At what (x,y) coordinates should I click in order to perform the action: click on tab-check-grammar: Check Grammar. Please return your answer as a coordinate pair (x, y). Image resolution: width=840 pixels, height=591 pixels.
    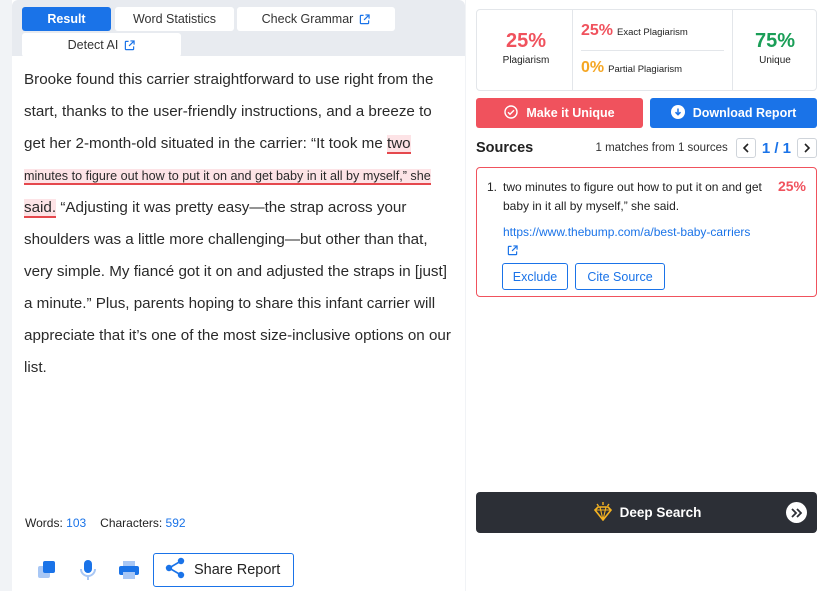
    Looking at the image, I should click on (316, 19).